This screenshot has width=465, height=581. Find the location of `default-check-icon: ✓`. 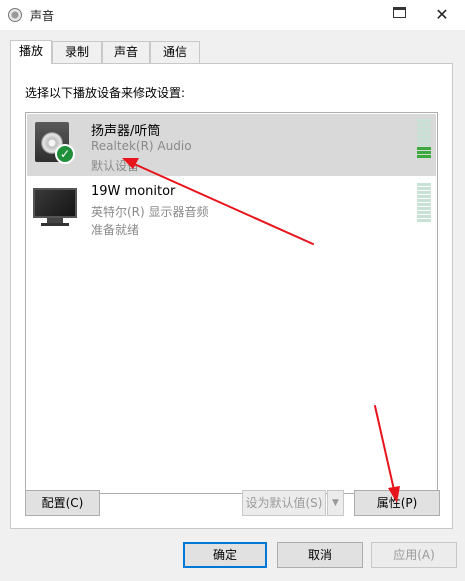

default-check-icon: ✓ is located at coordinates (65, 154).